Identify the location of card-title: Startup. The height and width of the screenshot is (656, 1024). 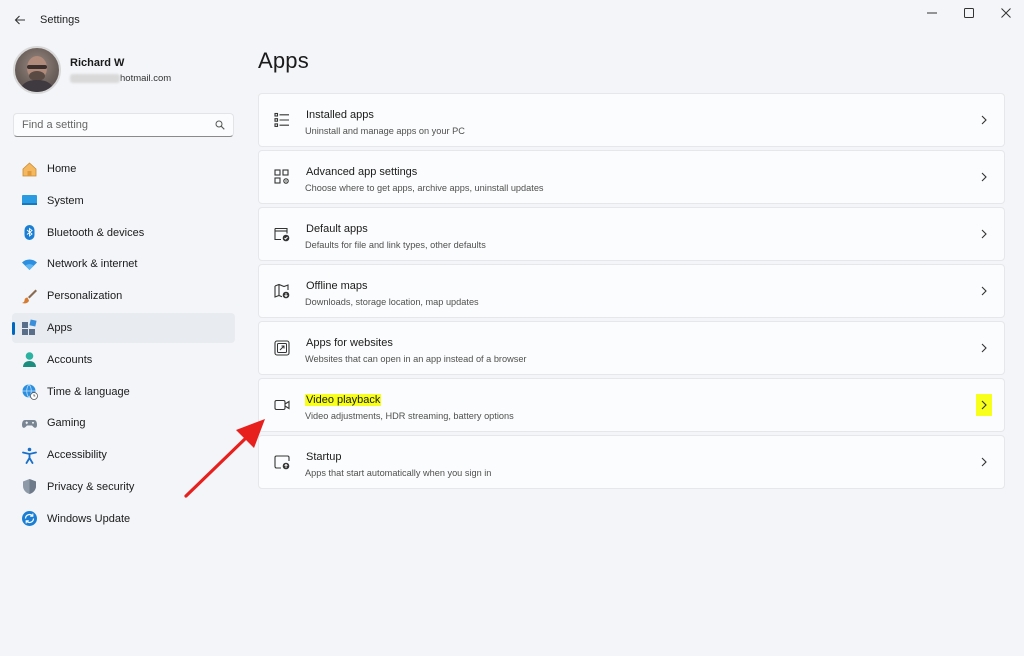
(324, 456).